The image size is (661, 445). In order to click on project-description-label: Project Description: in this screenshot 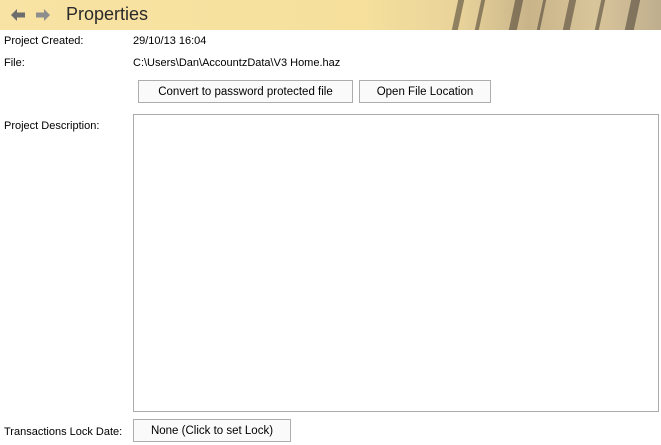, I will do `click(52, 126)`.